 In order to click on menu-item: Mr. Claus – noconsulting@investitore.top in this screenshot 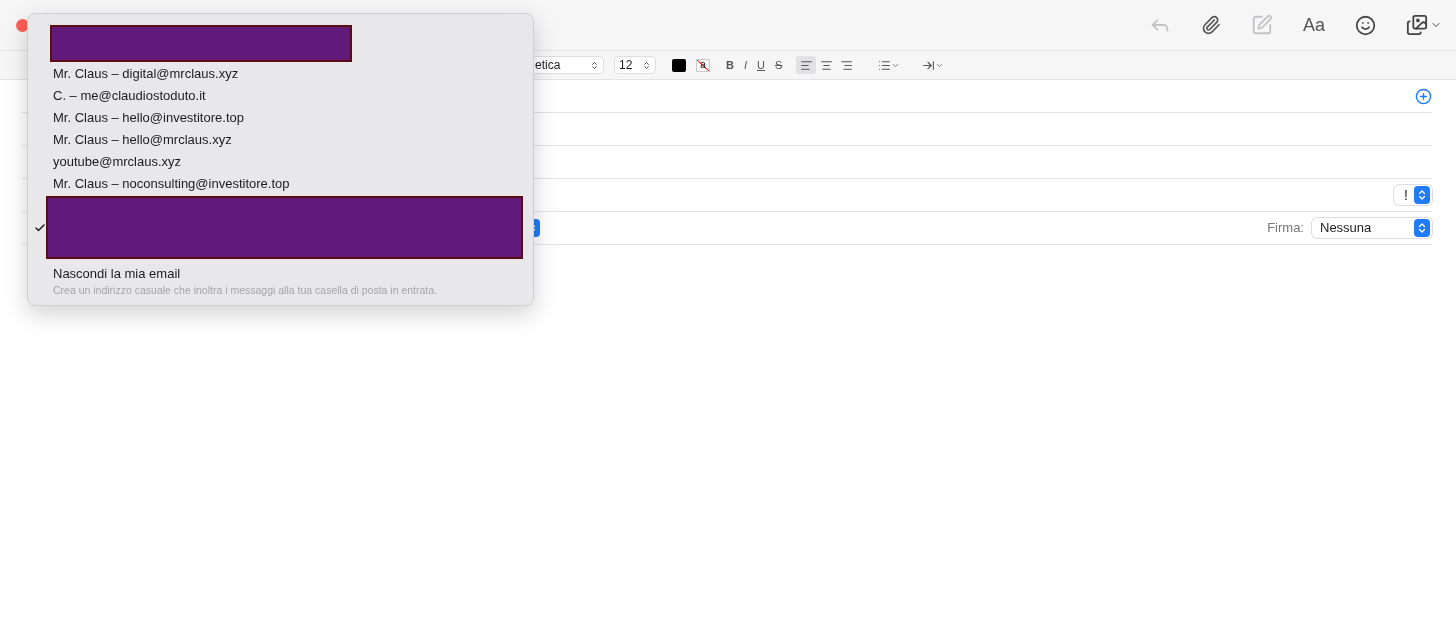, I will do `click(171, 184)`.